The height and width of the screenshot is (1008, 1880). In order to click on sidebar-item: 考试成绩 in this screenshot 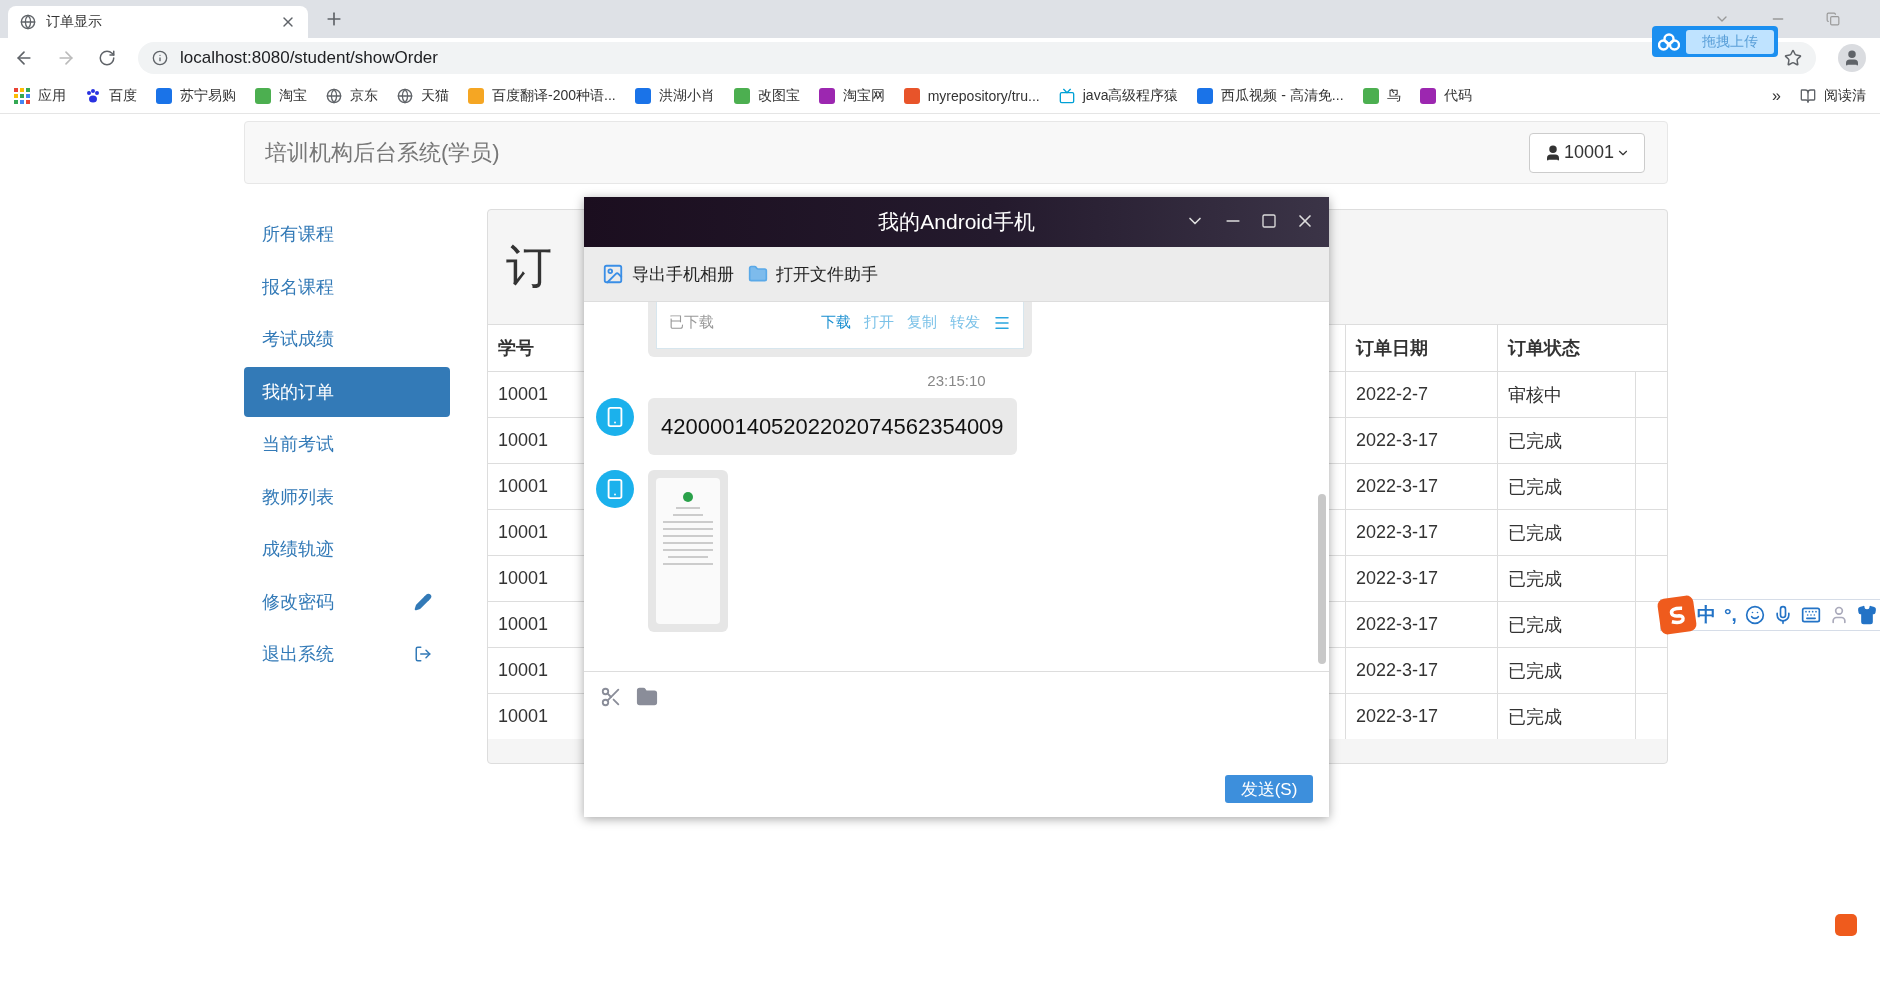, I will do `click(347, 339)`.